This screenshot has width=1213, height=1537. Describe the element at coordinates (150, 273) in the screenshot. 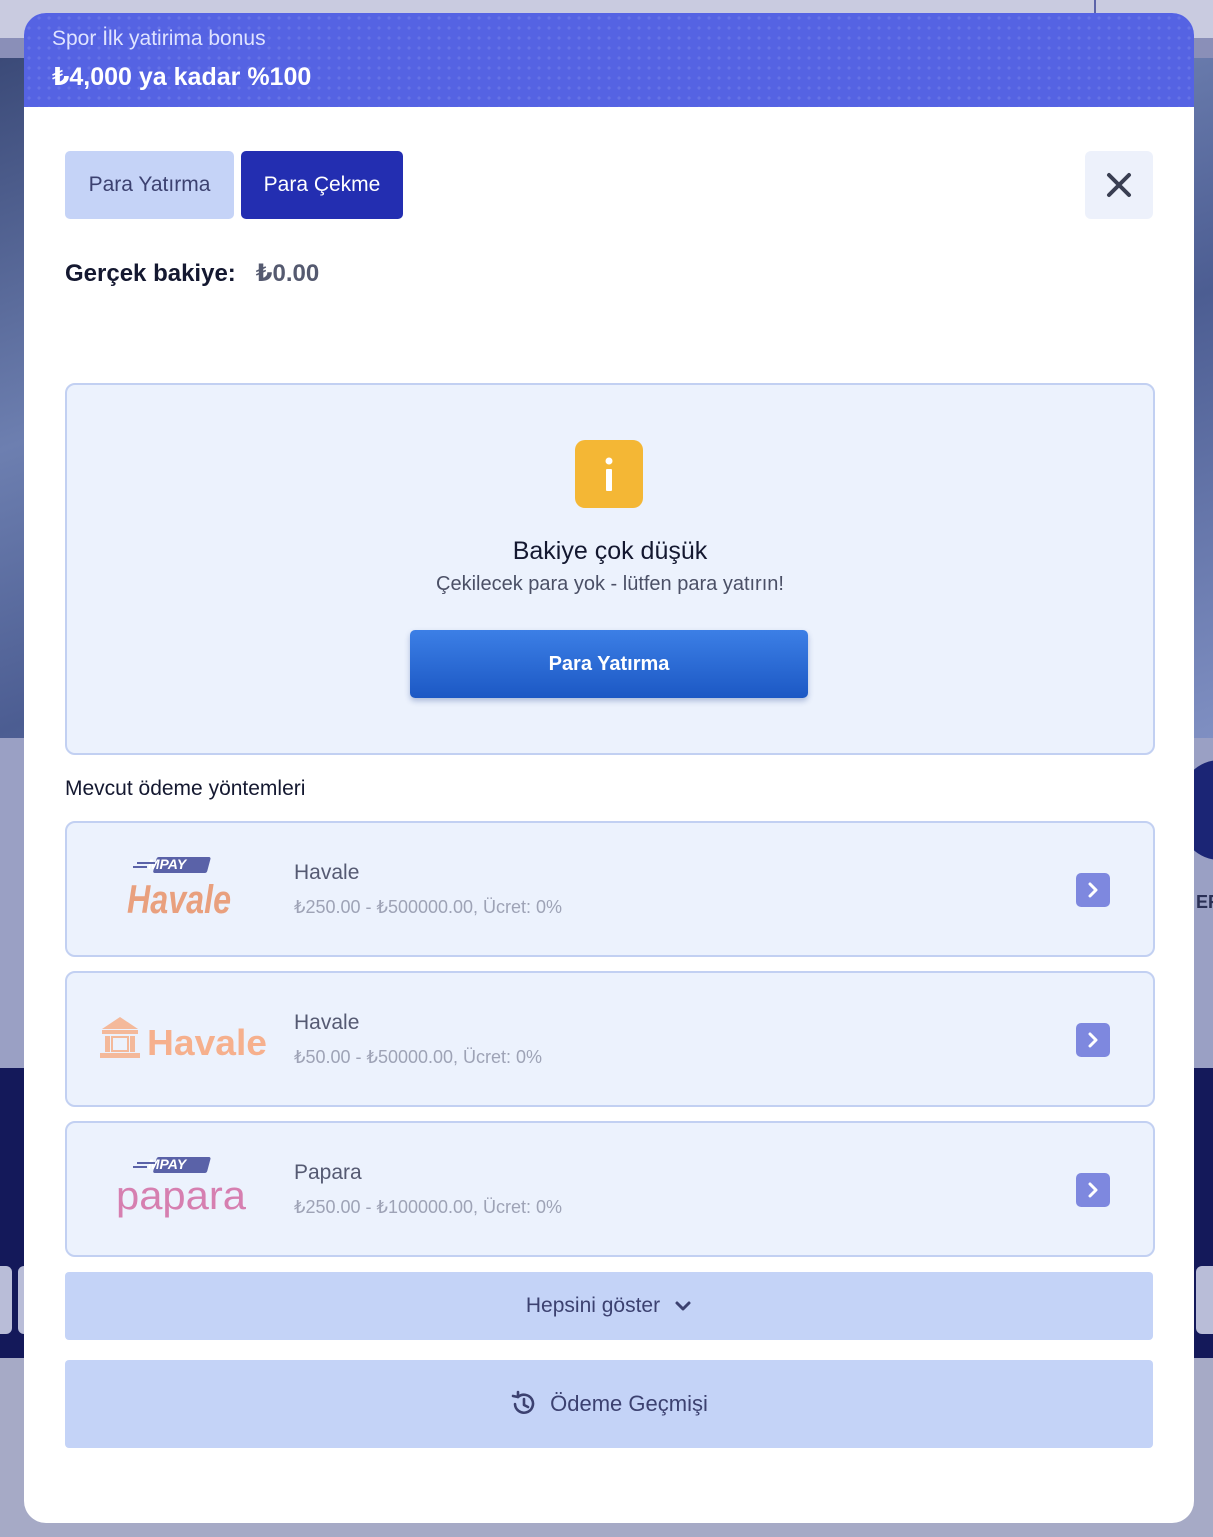

I see `balance-label: Gerçek bakiye:` at that location.